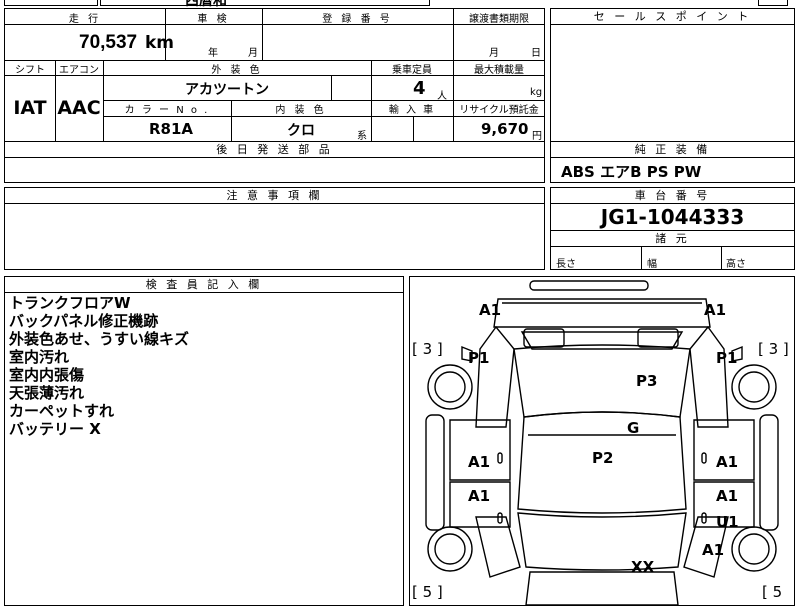 This screenshot has width=800, height=606. What do you see at coordinates (427, 349) in the screenshot?
I see `mark-tire-left-top: [ 3 ]` at bounding box center [427, 349].